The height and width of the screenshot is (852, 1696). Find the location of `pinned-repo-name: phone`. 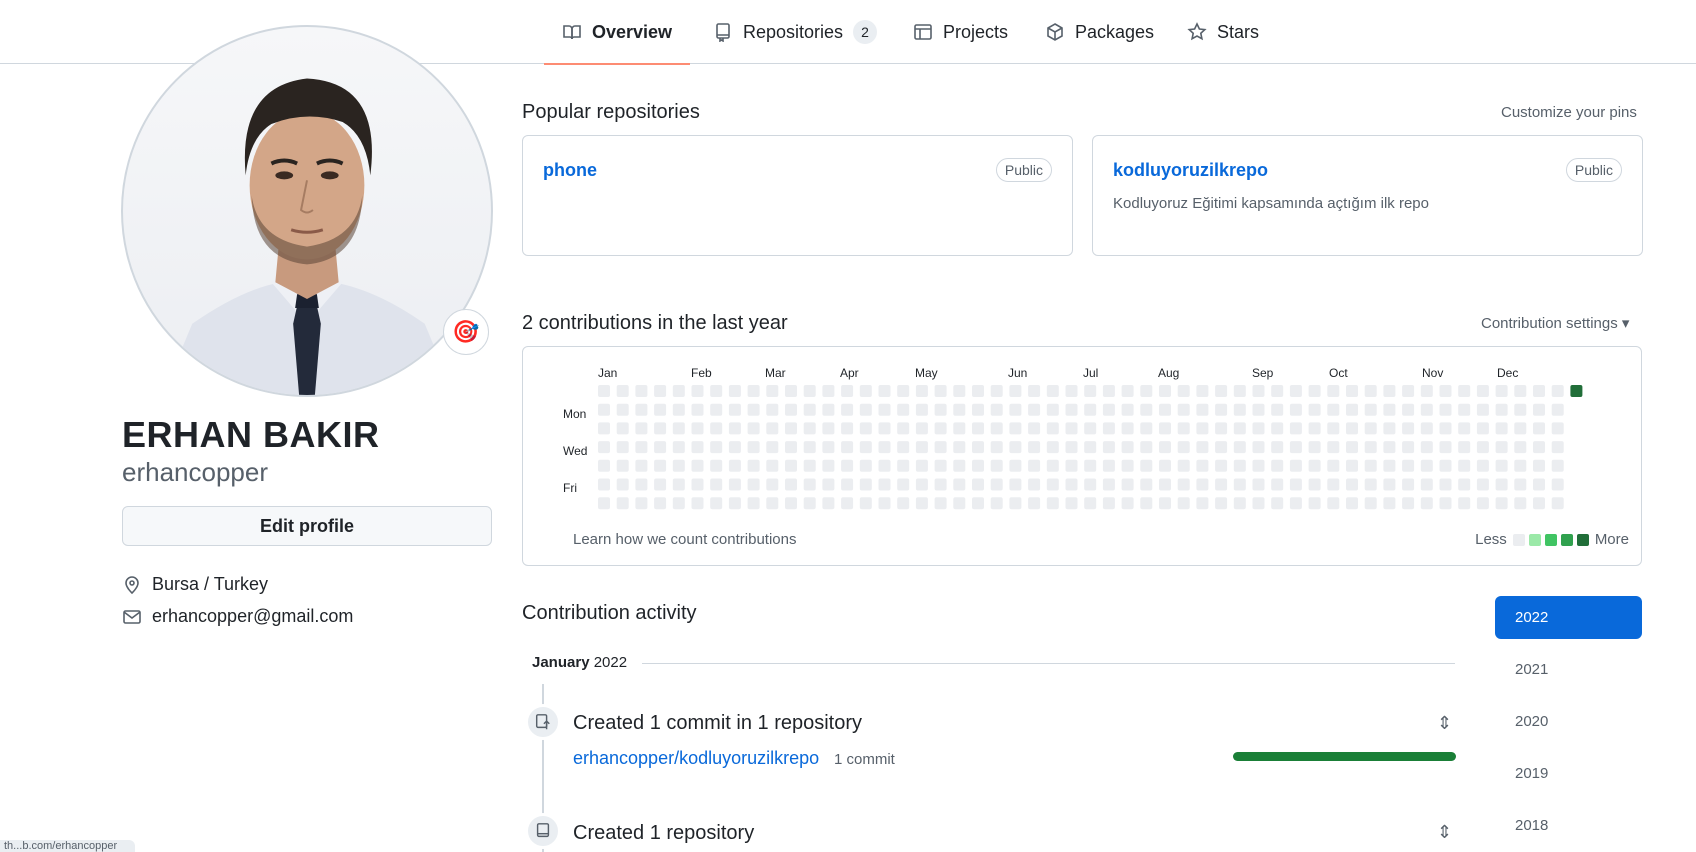

pinned-repo-name: phone is located at coordinates (570, 170).